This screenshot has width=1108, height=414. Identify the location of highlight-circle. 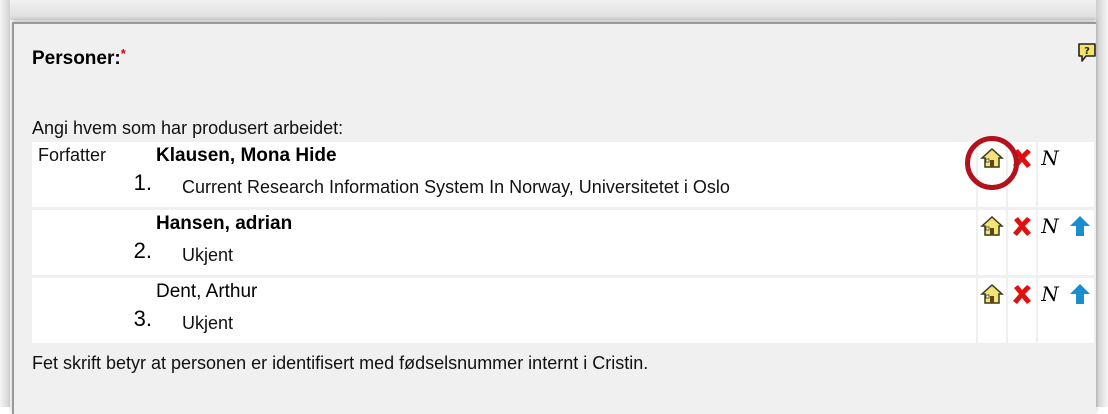
(992, 163).